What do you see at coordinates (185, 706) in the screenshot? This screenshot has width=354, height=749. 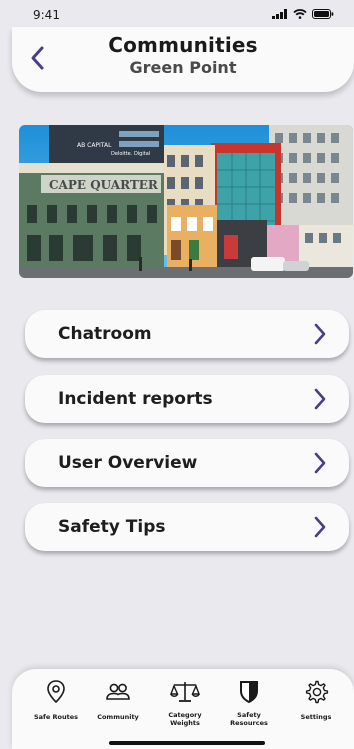 I see `tab-category-weights: Category Weights` at bounding box center [185, 706].